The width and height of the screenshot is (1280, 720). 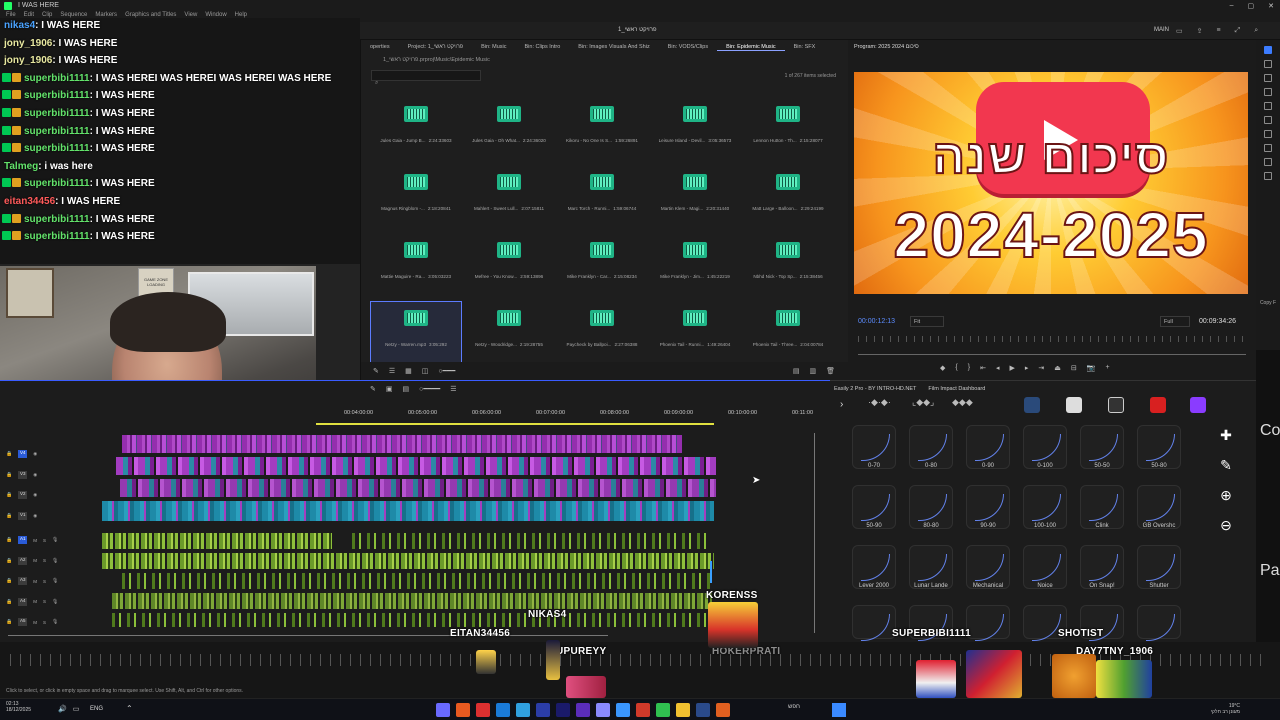 I want to click on edit-preset-icon: ✎, so click(x=1226, y=468).